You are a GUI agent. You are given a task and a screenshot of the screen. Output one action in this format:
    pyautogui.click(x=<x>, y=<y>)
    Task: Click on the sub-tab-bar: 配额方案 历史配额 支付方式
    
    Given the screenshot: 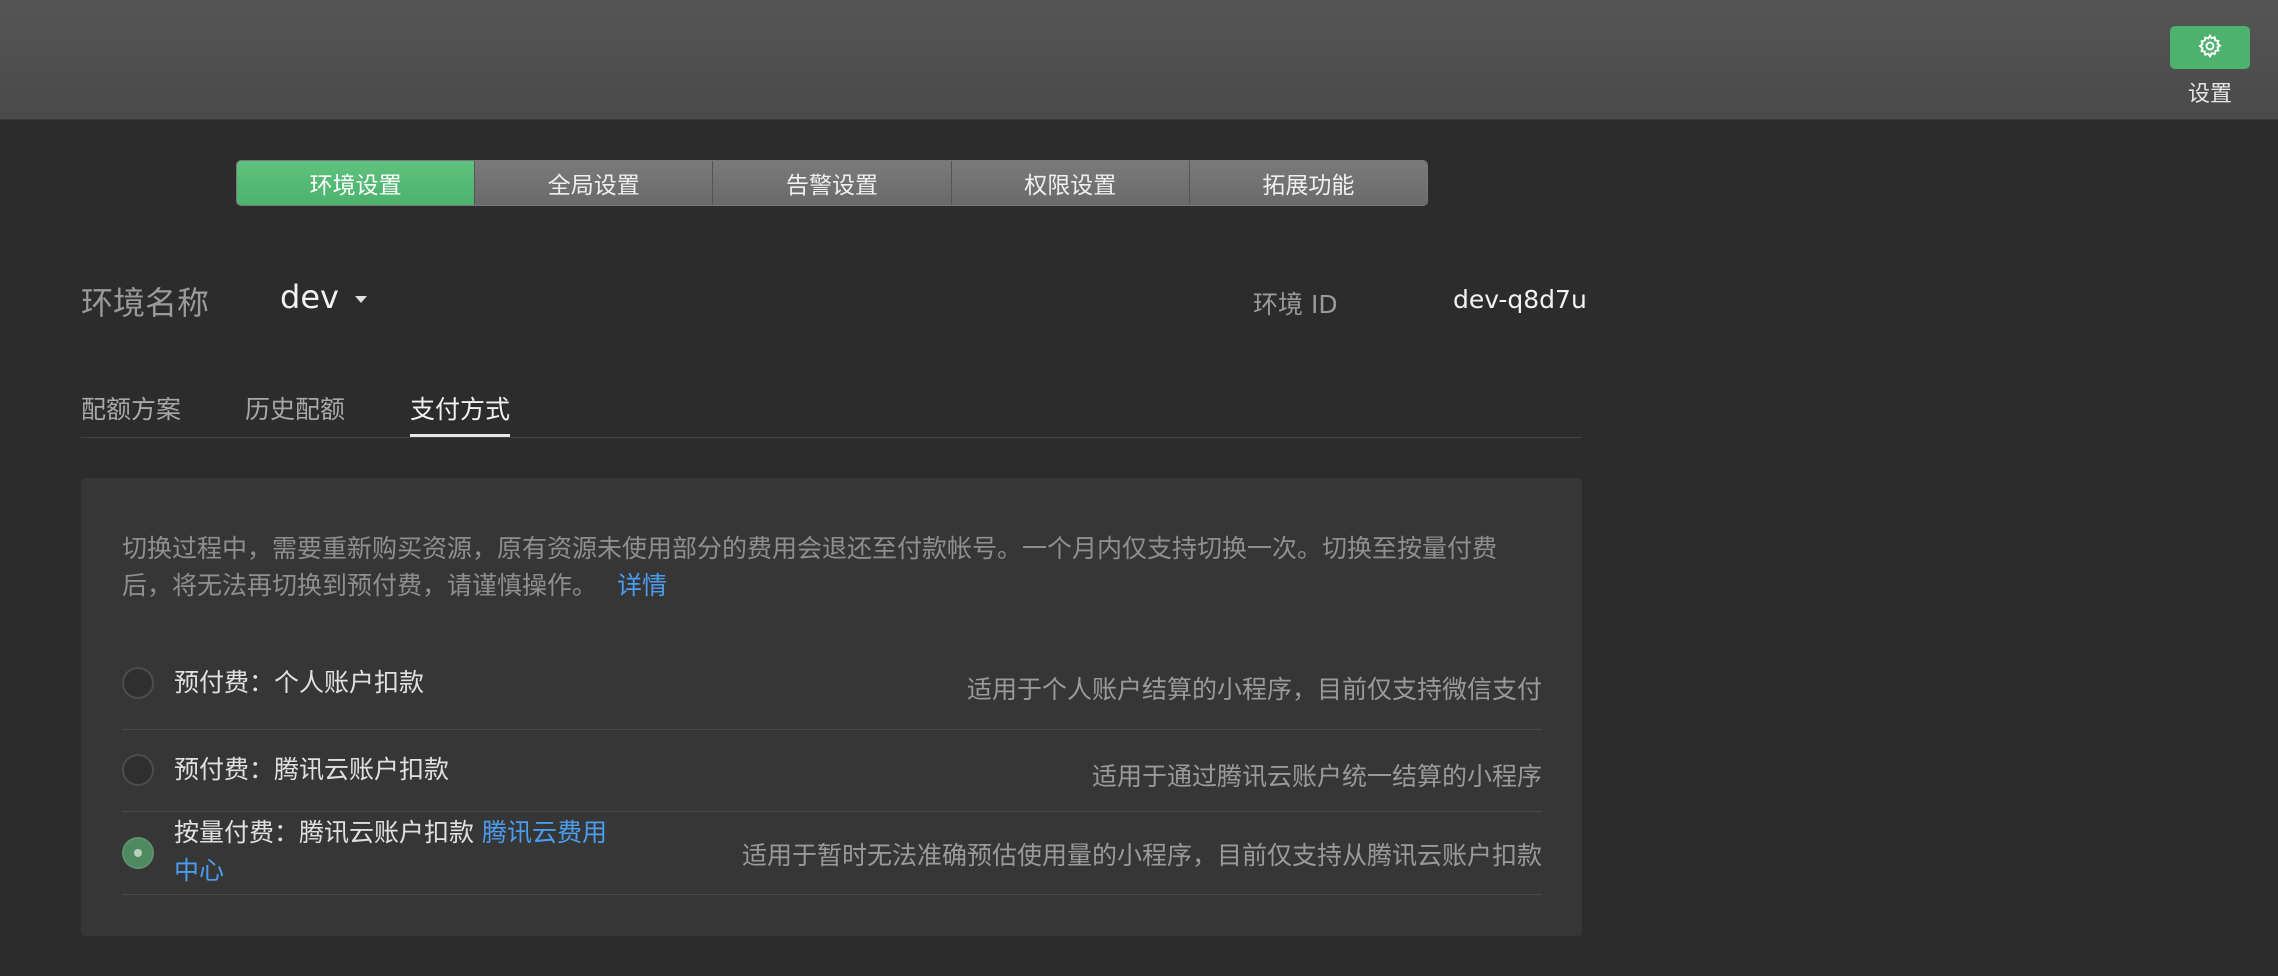 What is the action you would take?
    pyautogui.click(x=831, y=414)
    